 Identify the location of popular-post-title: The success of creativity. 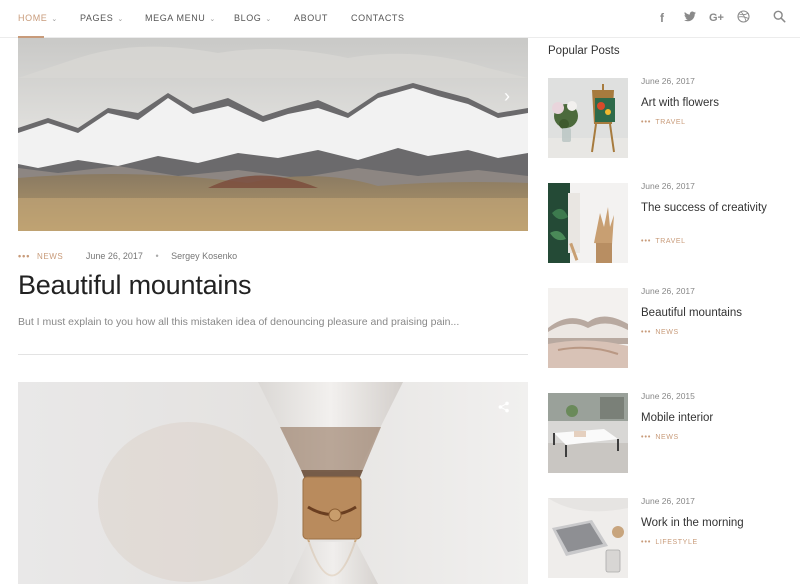
(711, 208).